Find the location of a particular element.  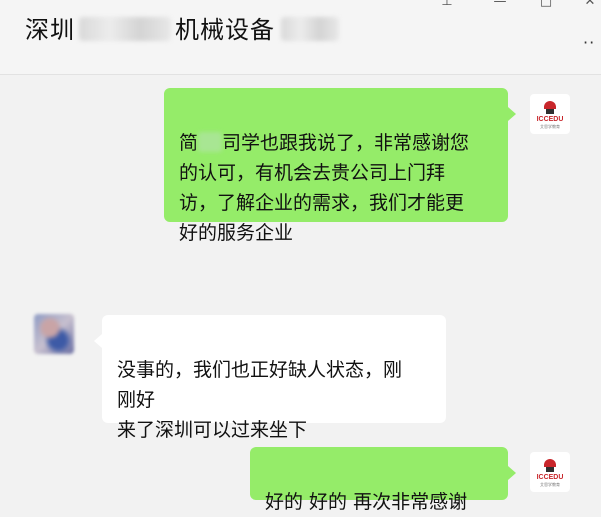

minimize-icon: — is located at coordinates (500, 4).